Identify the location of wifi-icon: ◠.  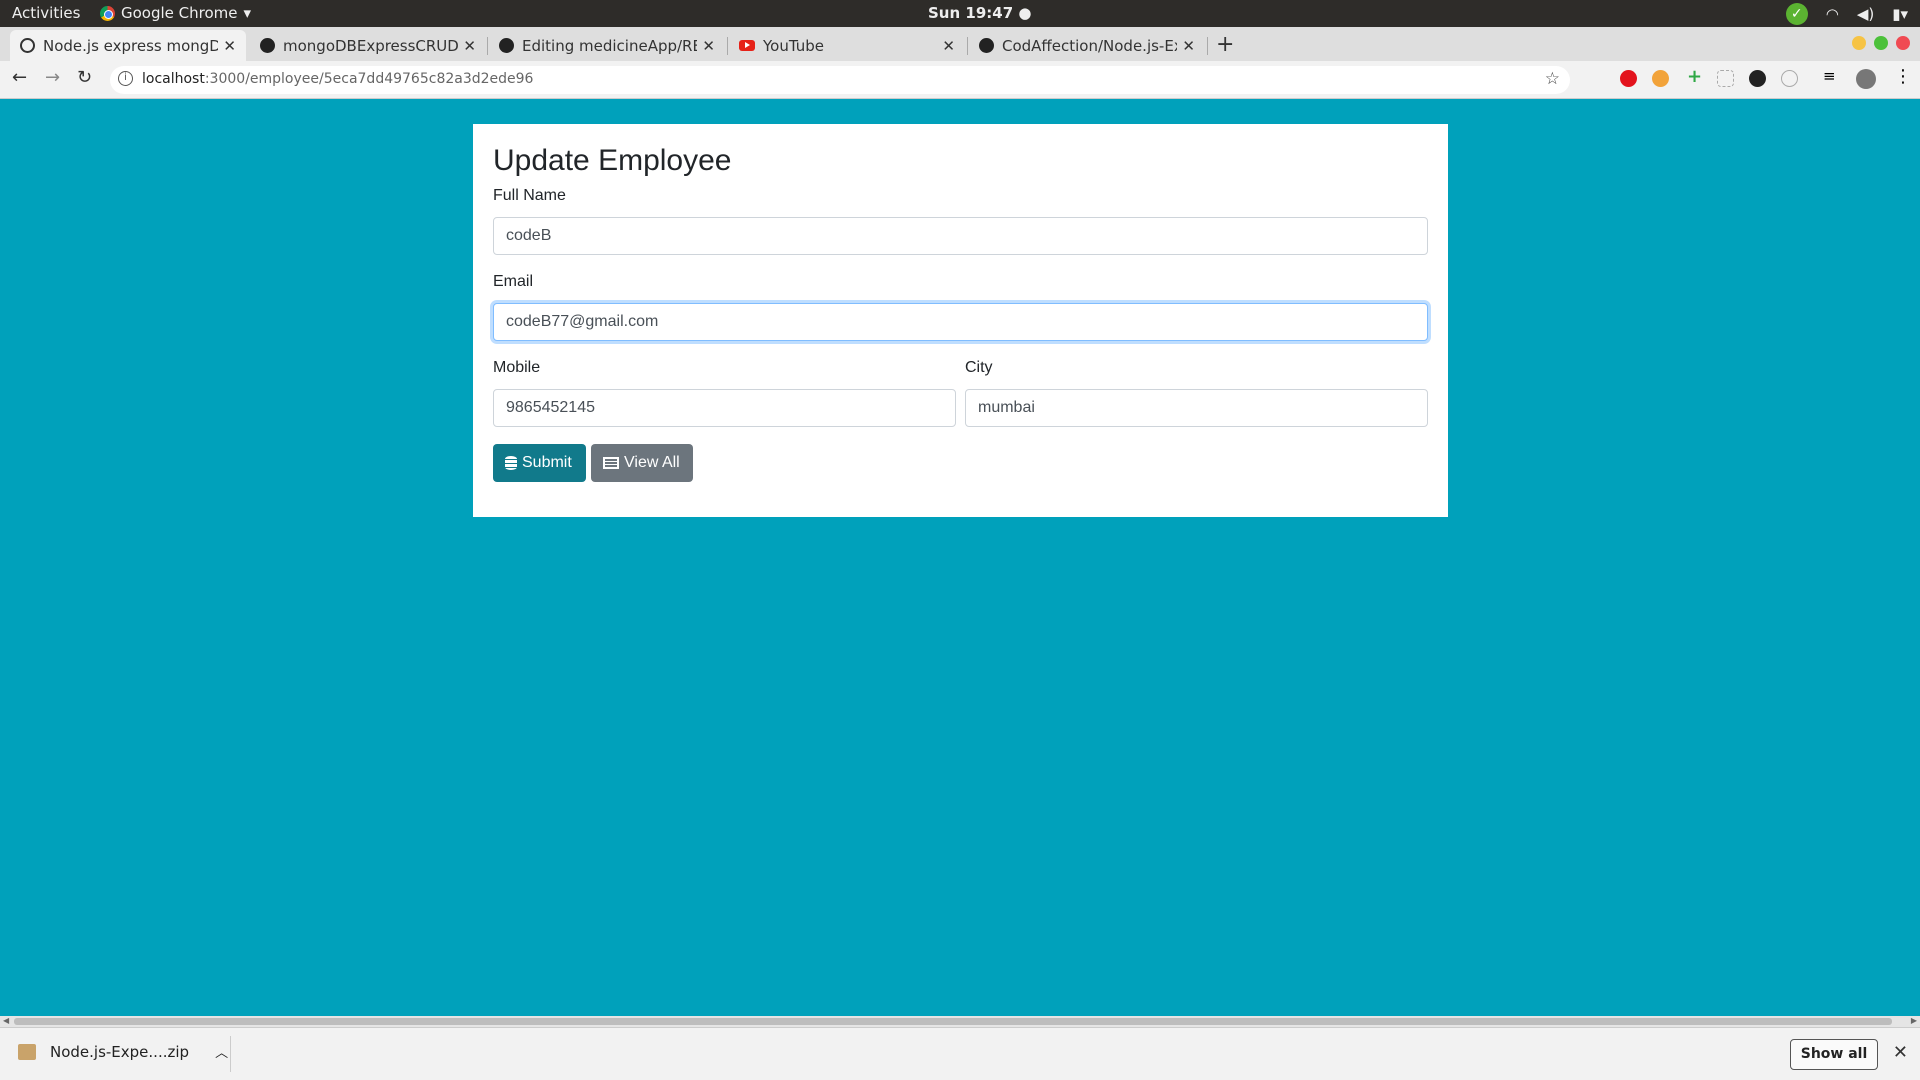
(1832, 14).